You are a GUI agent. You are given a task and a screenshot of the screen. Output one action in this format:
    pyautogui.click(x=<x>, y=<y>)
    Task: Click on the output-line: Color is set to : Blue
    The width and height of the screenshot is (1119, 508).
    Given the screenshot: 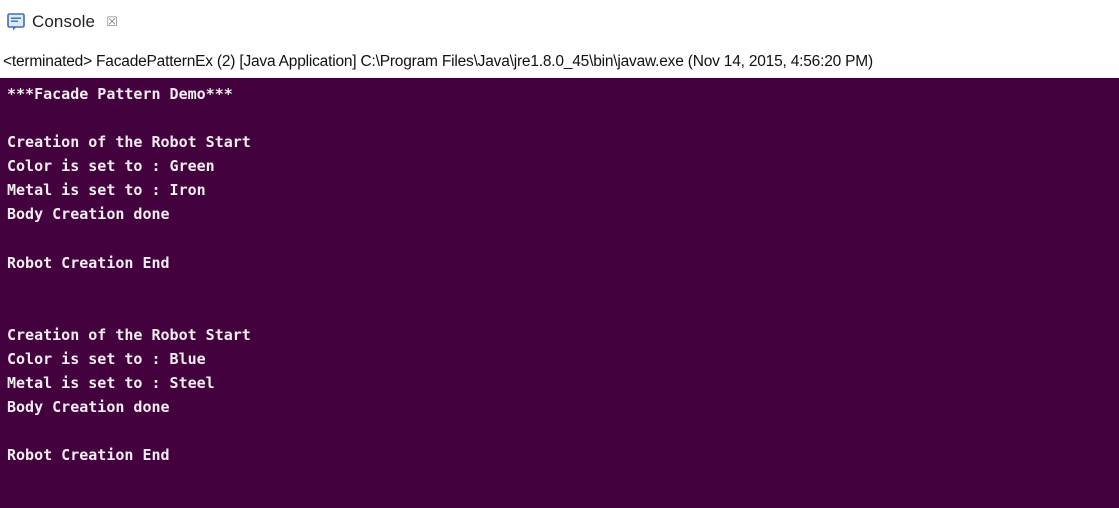 What is the action you would take?
    pyautogui.click(x=106, y=359)
    